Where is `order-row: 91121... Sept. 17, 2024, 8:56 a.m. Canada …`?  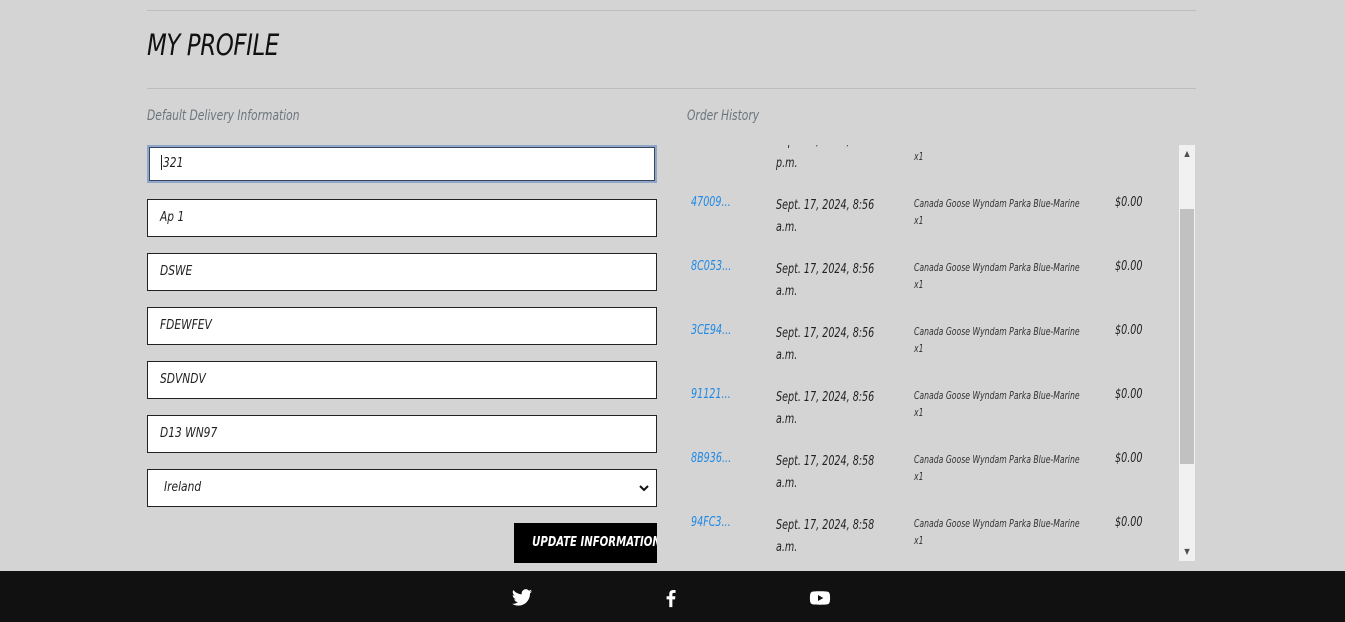
order-row: 91121... Sept. 17, 2024, 8:56 a.m. Canada … is located at coordinates (933, 419).